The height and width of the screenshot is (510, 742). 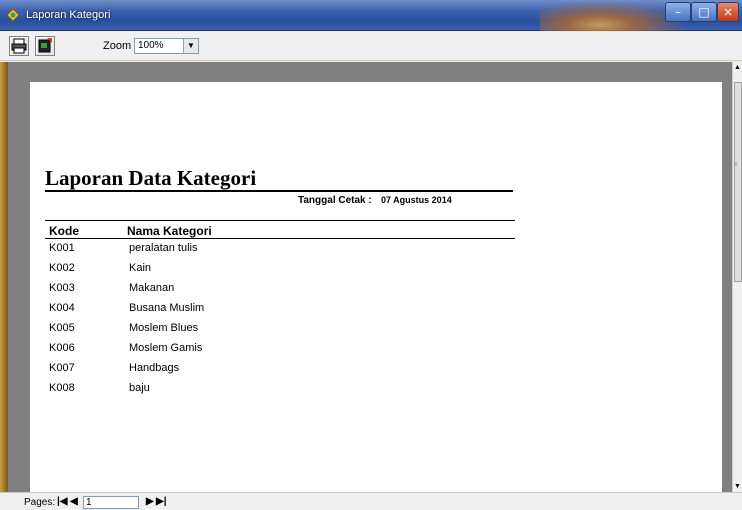 I want to click on cell-nama-kategori: Moslem Gamis, so click(x=166, y=348).